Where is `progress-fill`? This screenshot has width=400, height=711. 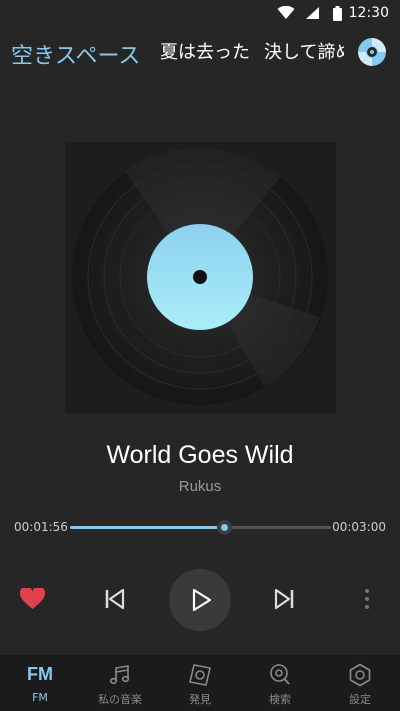 progress-fill is located at coordinates (147, 527).